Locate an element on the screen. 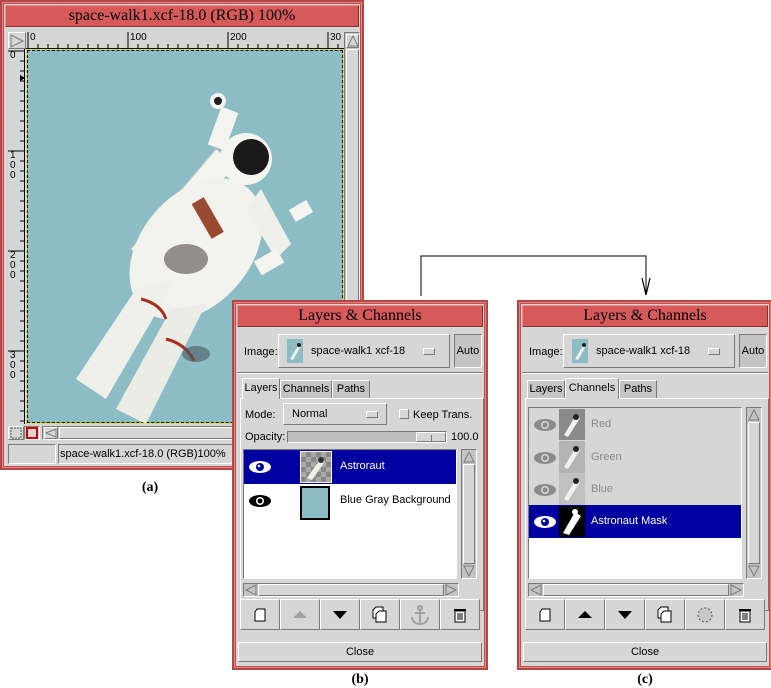 Image resolution: width=771 pixels, height=688 pixels. horizontal-ruler: 0 100 200 30 is located at coordinates (185, 40).